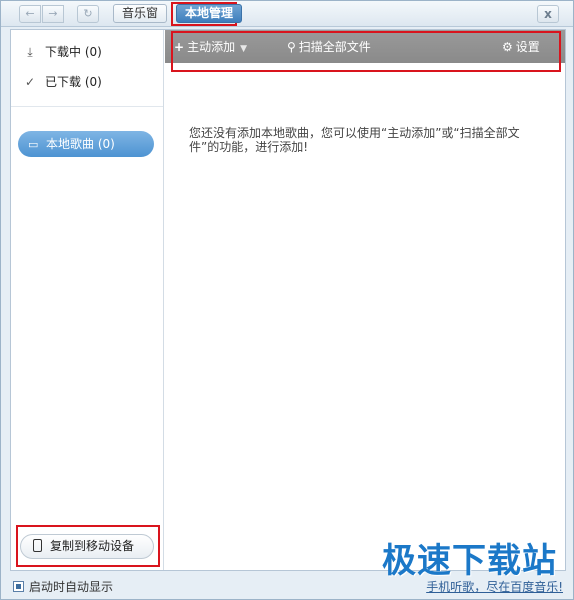 This screenshot has height=600, width=574. I want to click on sidebar-item-label: 本地歌曲 (0), so click(80, 144).